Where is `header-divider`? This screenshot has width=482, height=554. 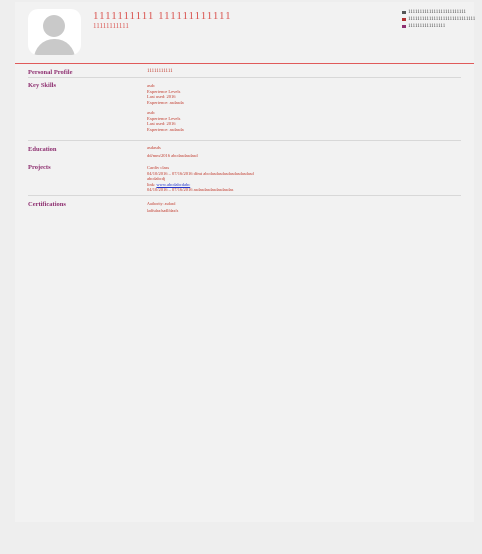
header-divider is located at coordinates (244, 63).